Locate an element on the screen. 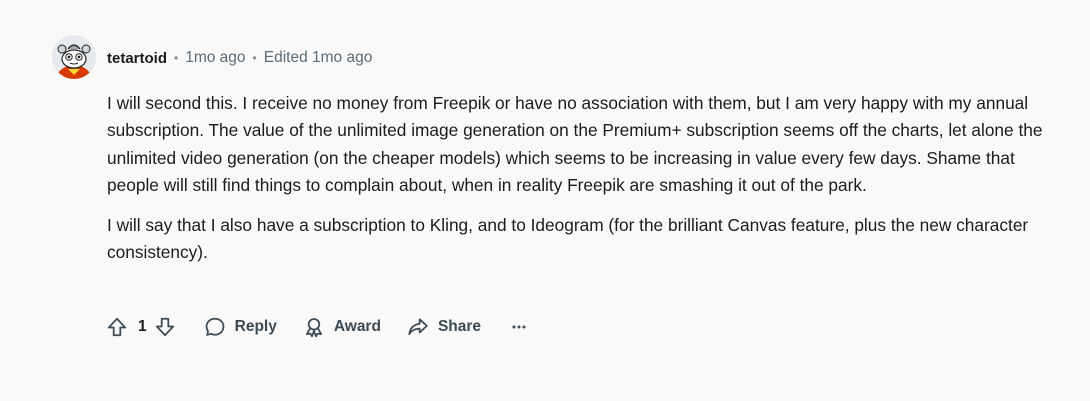  award-ribbon-icon is located at coordinates (313, 328).